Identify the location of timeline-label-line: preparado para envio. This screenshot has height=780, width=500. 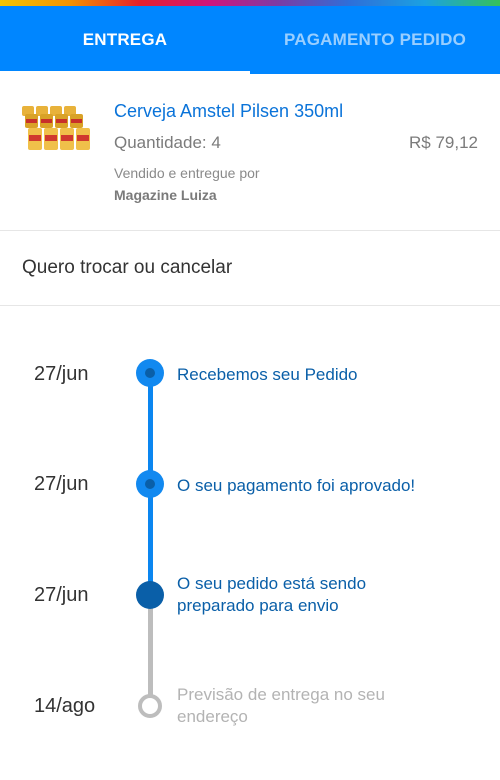
(258, 605).